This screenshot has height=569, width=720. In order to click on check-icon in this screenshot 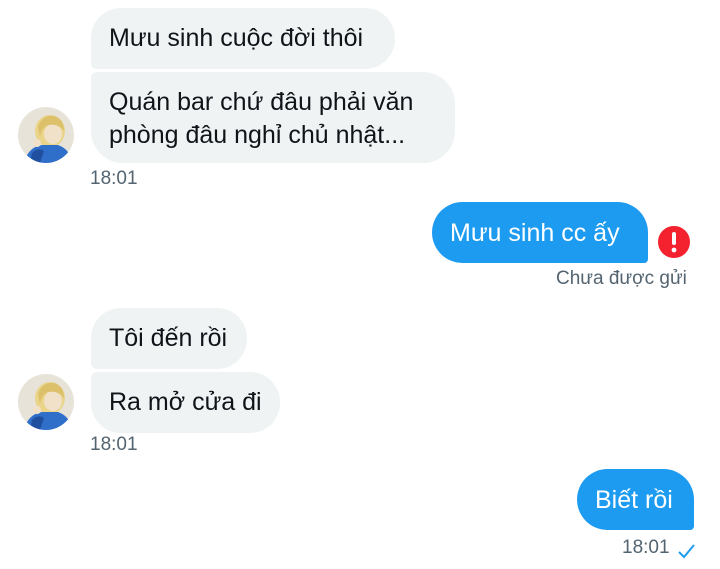, I will do `click(686, 551)`.